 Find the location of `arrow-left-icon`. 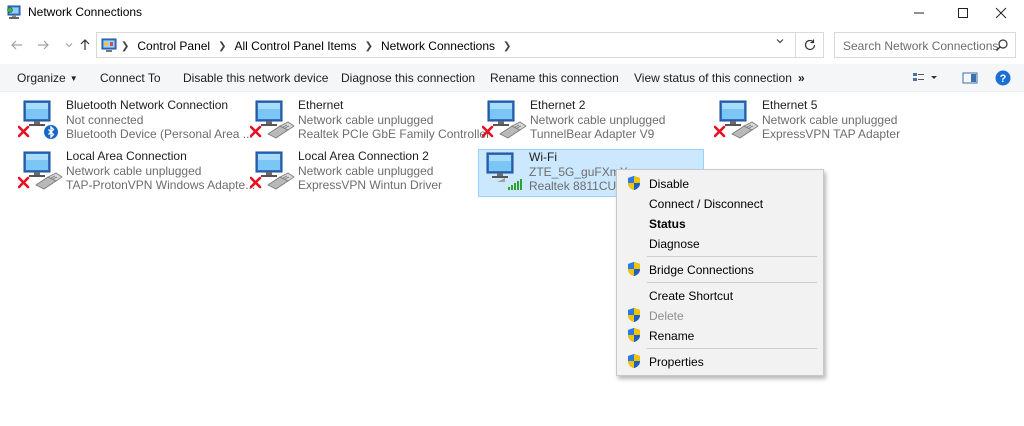

arrow-left-icon is located at coordinates (16, 45).